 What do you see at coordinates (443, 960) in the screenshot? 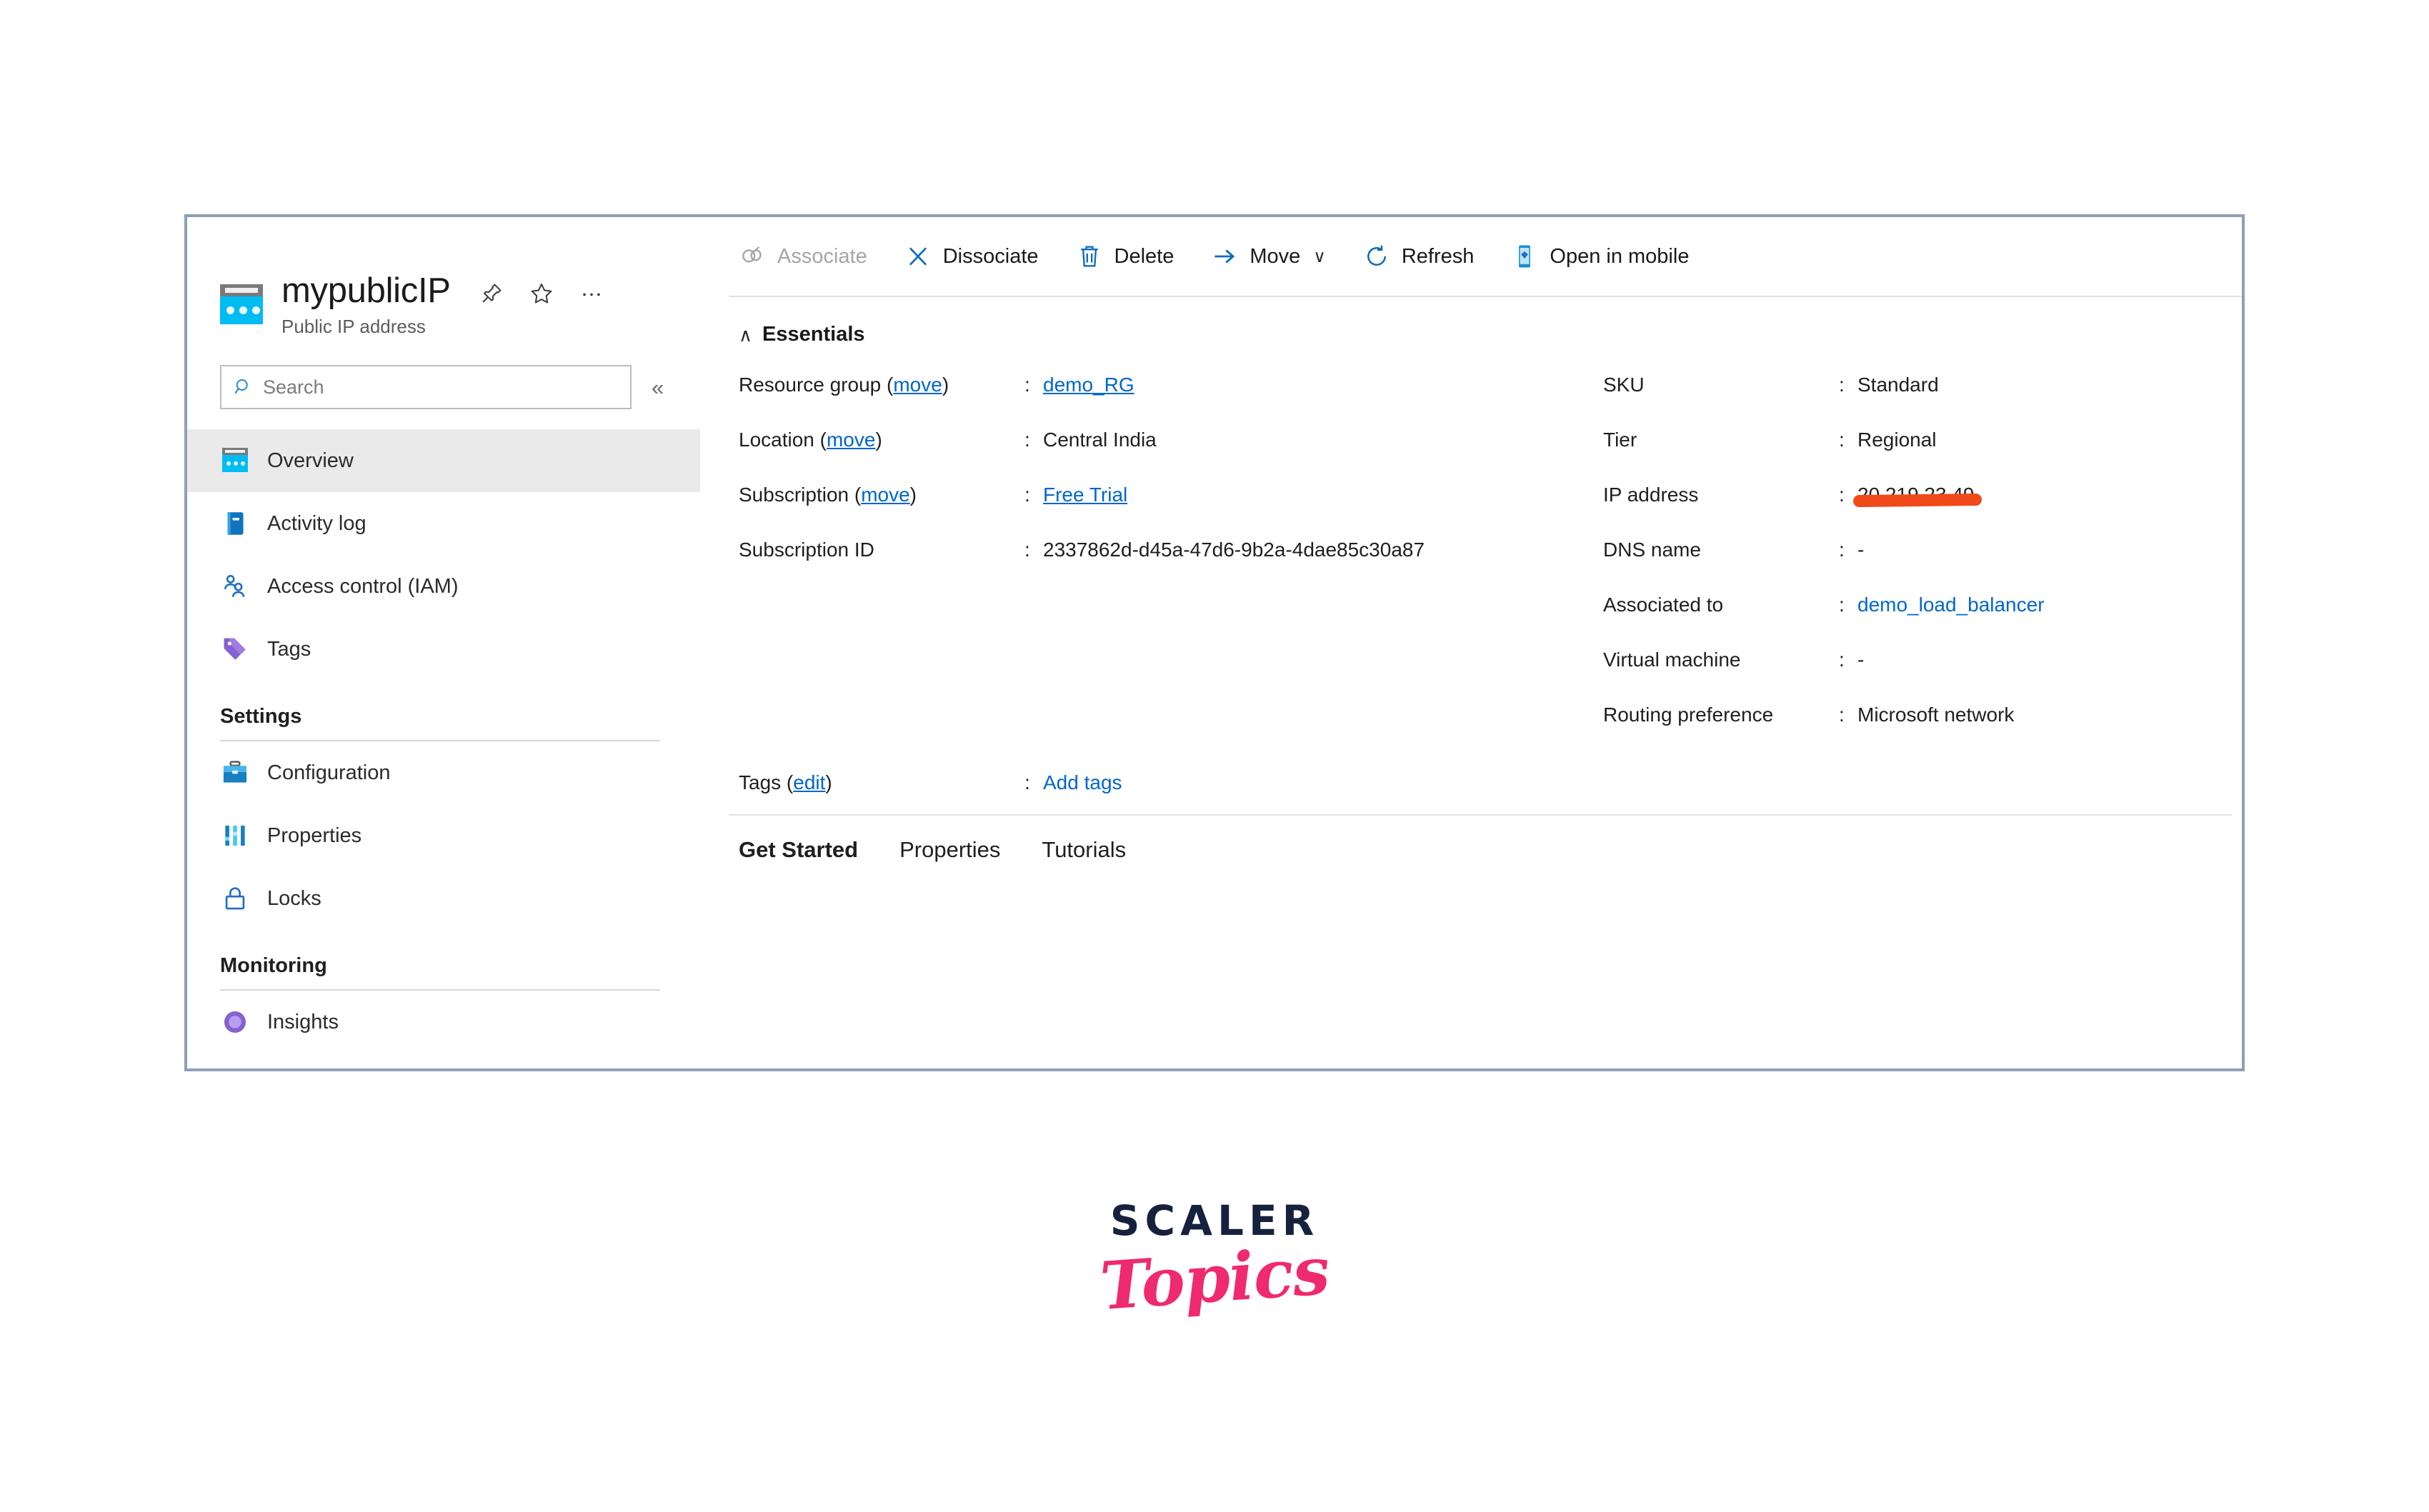
I see `sidebar-group-monitoring: Monitoring` at bounding box center [443, 960].